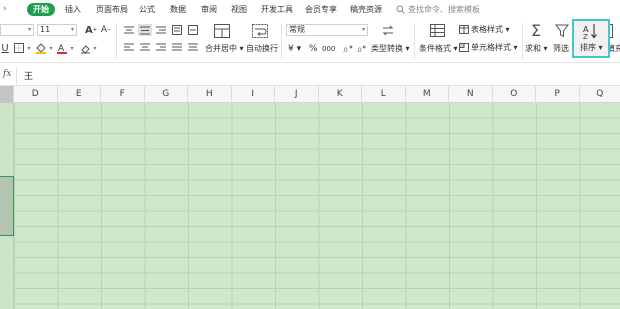  I want to click on text-direction-icon, so click(177, 30).